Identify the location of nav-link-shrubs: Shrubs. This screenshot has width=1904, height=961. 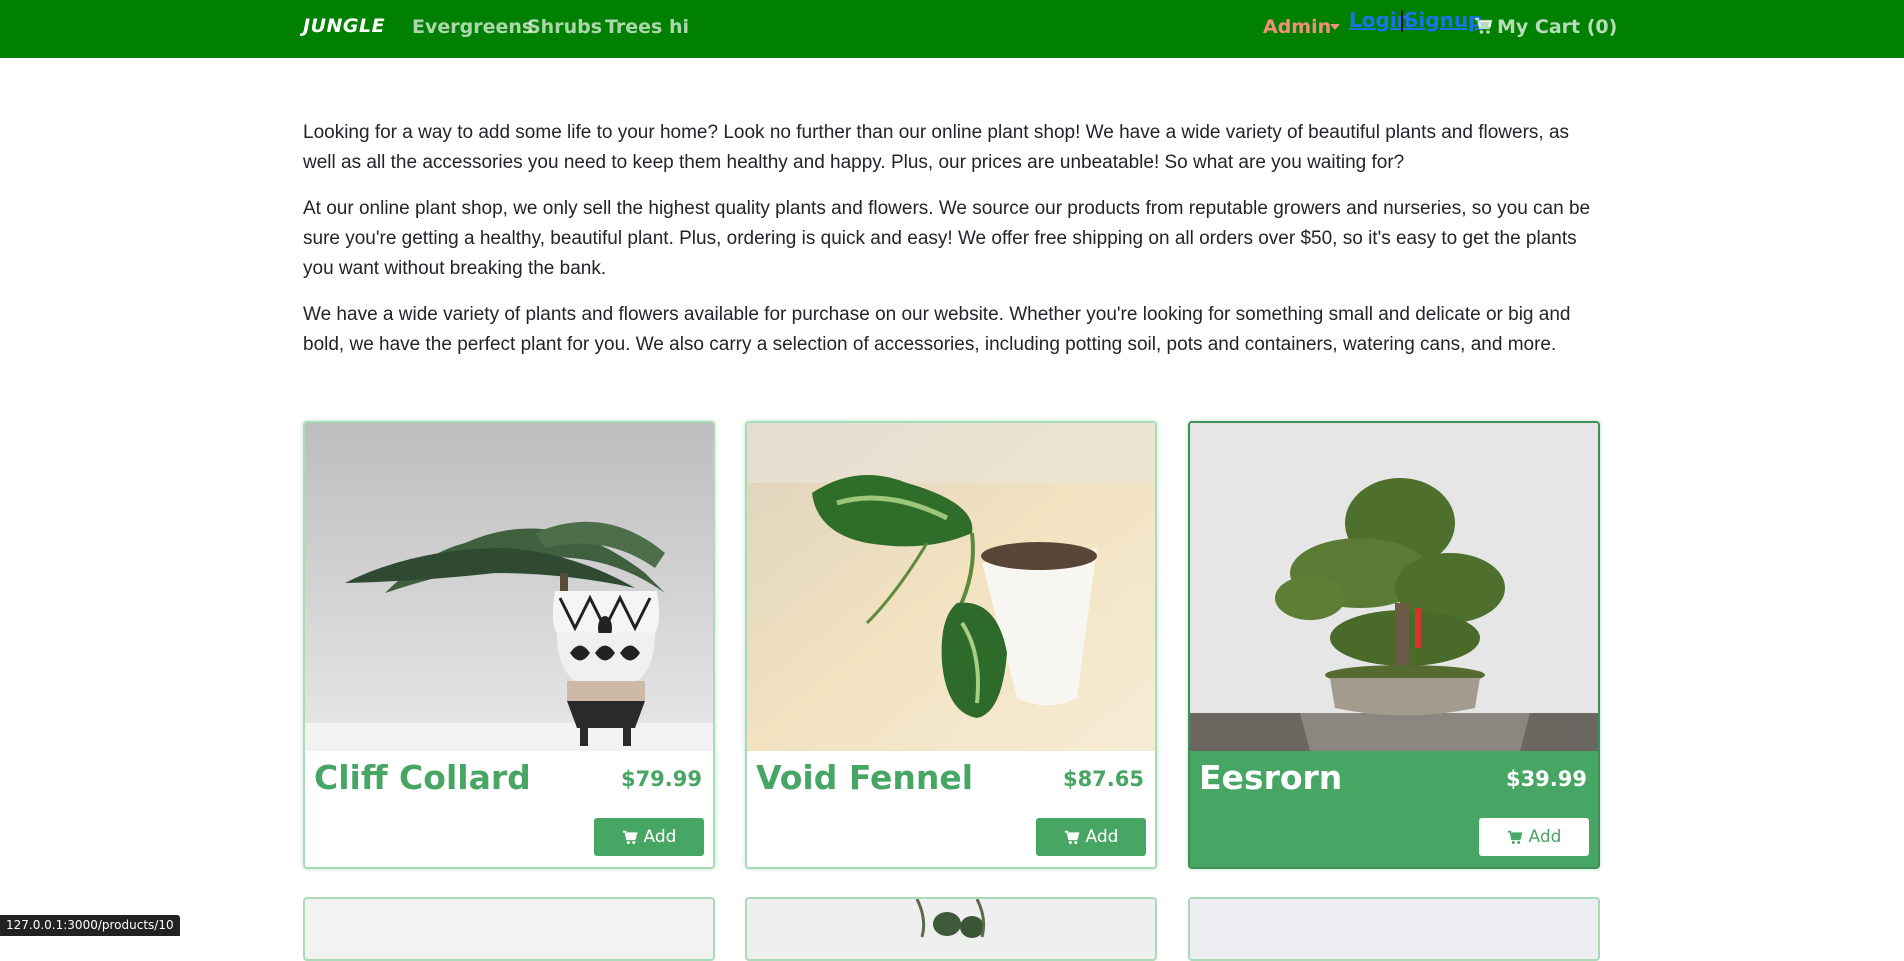
(564, 27).